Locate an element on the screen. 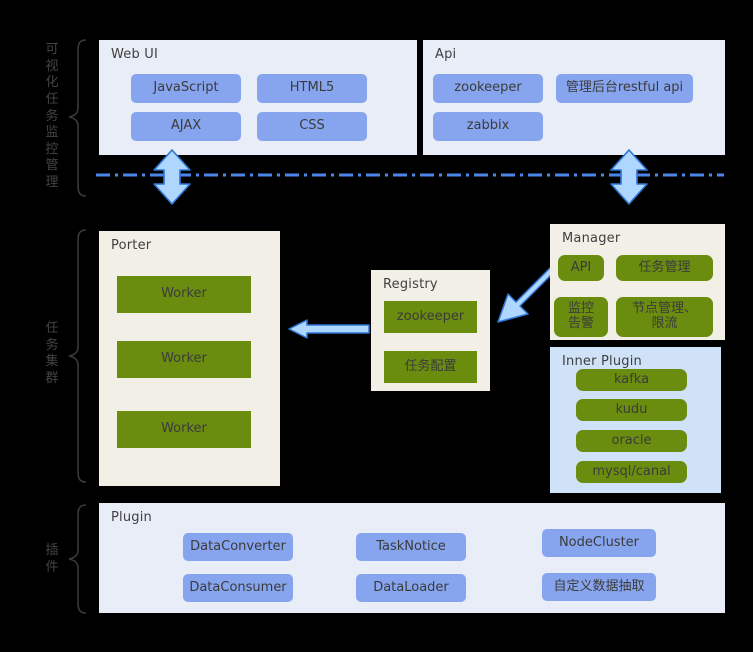 The height and width of the screenshot is (652, 753). panel-title-manager: Manager is located at coordinates (591, 238).